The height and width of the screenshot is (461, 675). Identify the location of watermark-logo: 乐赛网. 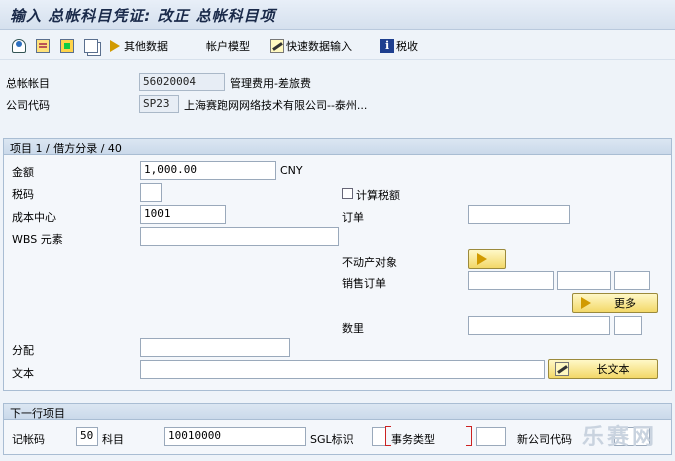
(619, 437).